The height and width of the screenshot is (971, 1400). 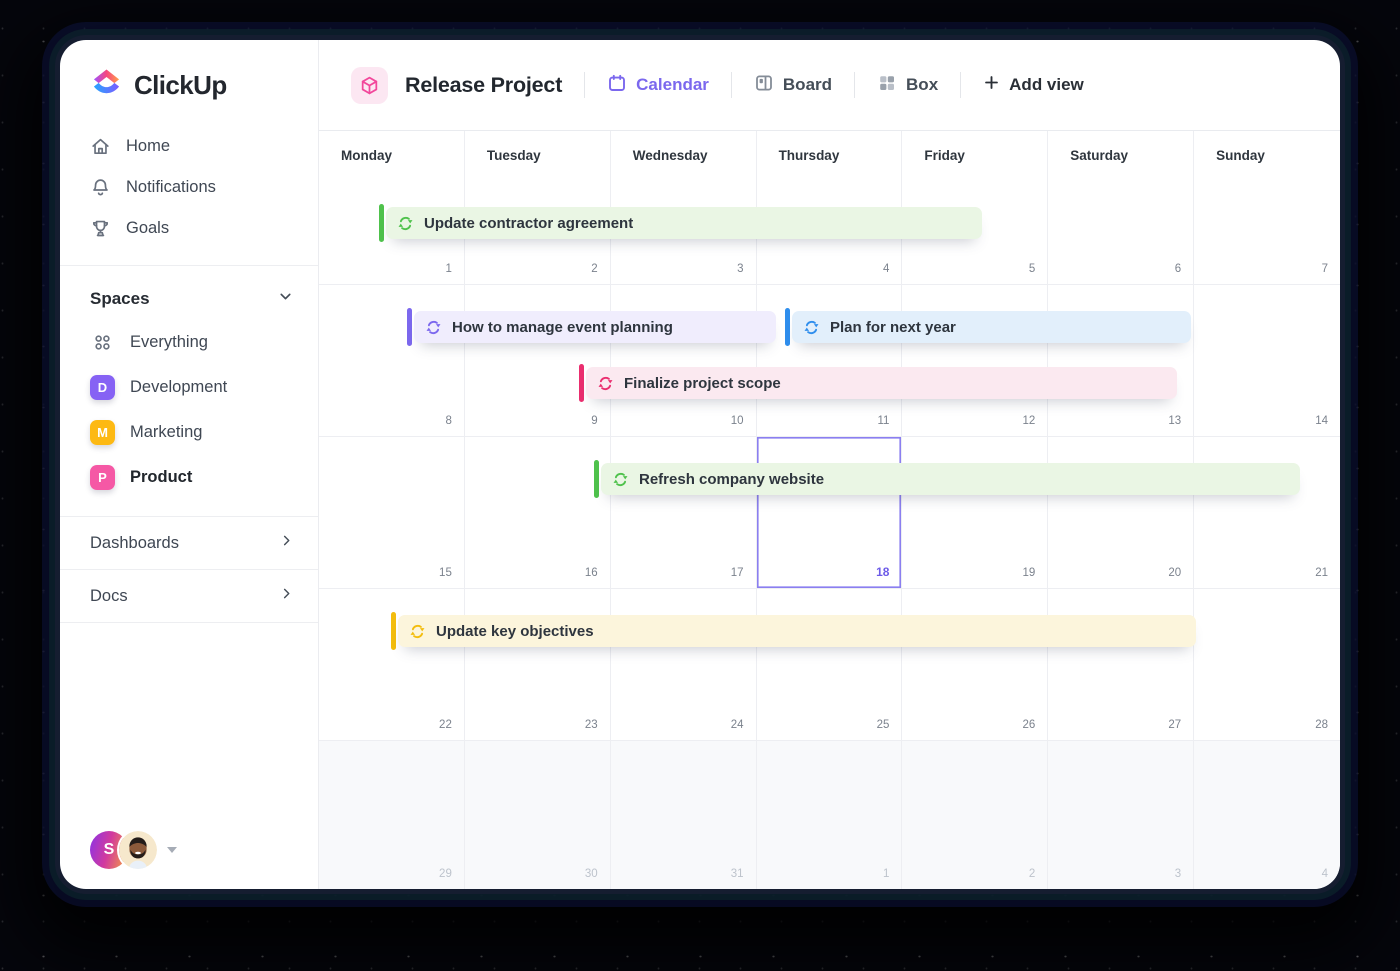 I want to click on event-title: Update contractor agreement, so click(x=529, y=223).